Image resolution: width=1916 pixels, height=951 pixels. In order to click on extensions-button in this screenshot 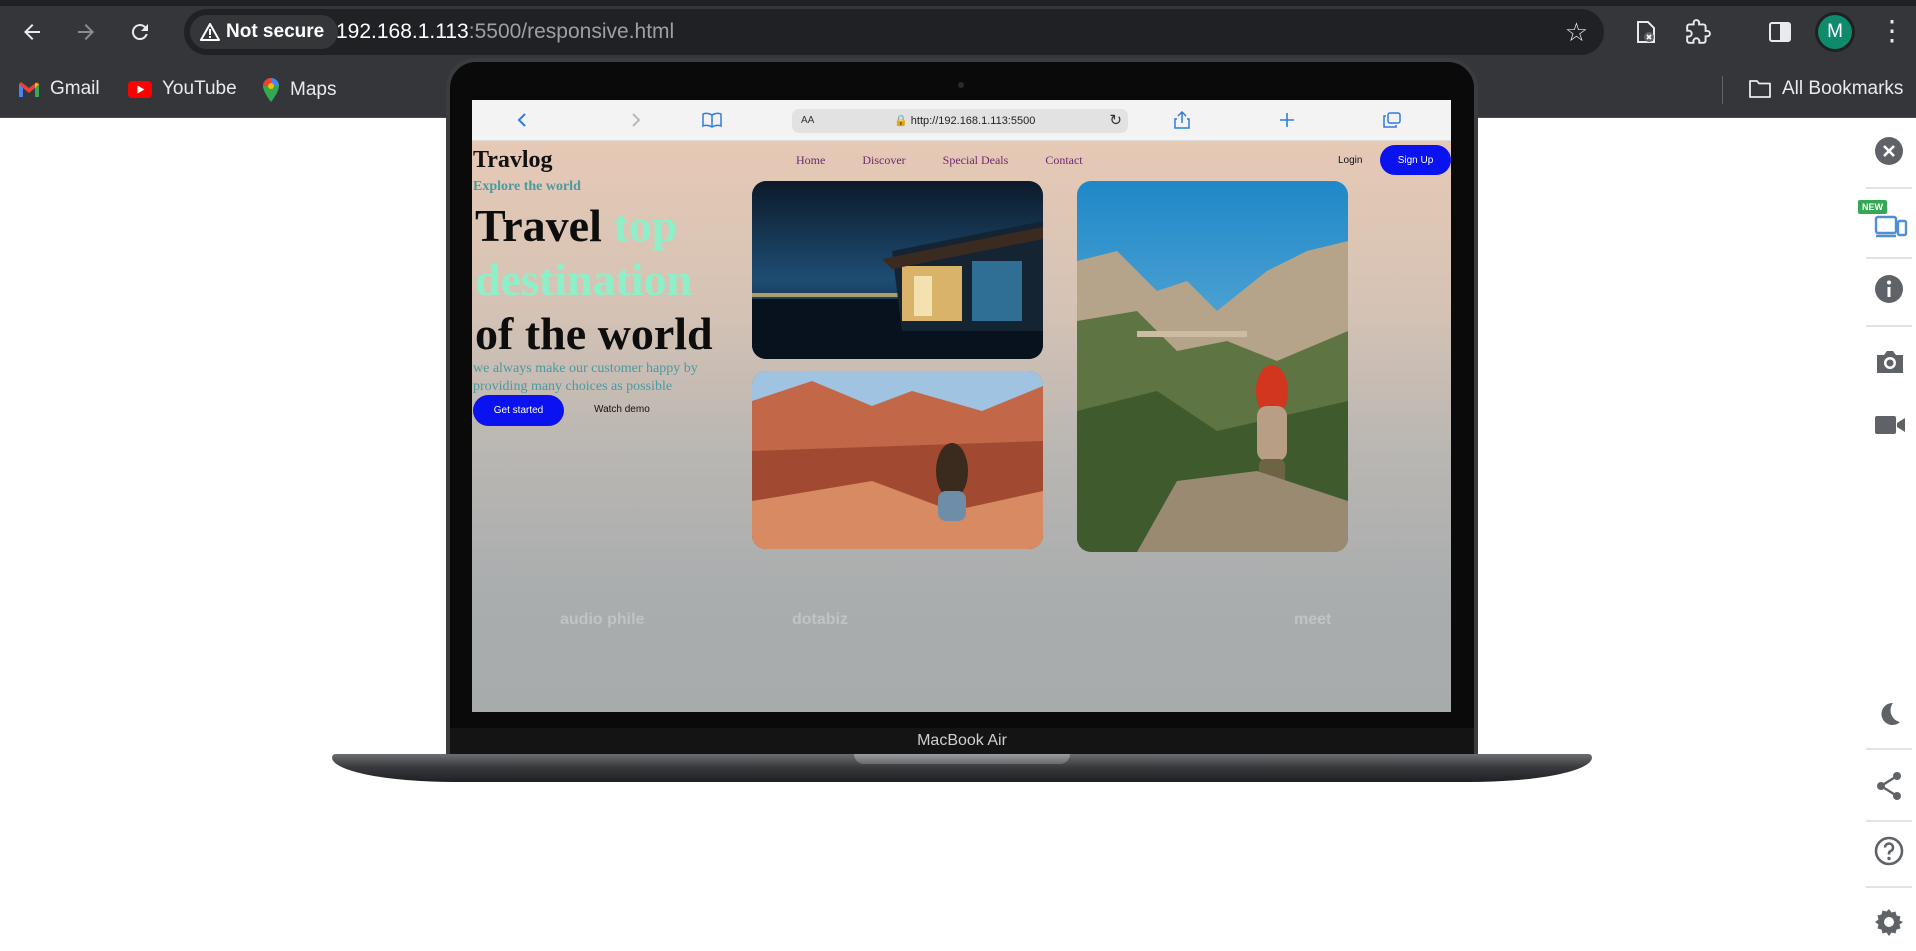, I will do `click(1698, 32)`.